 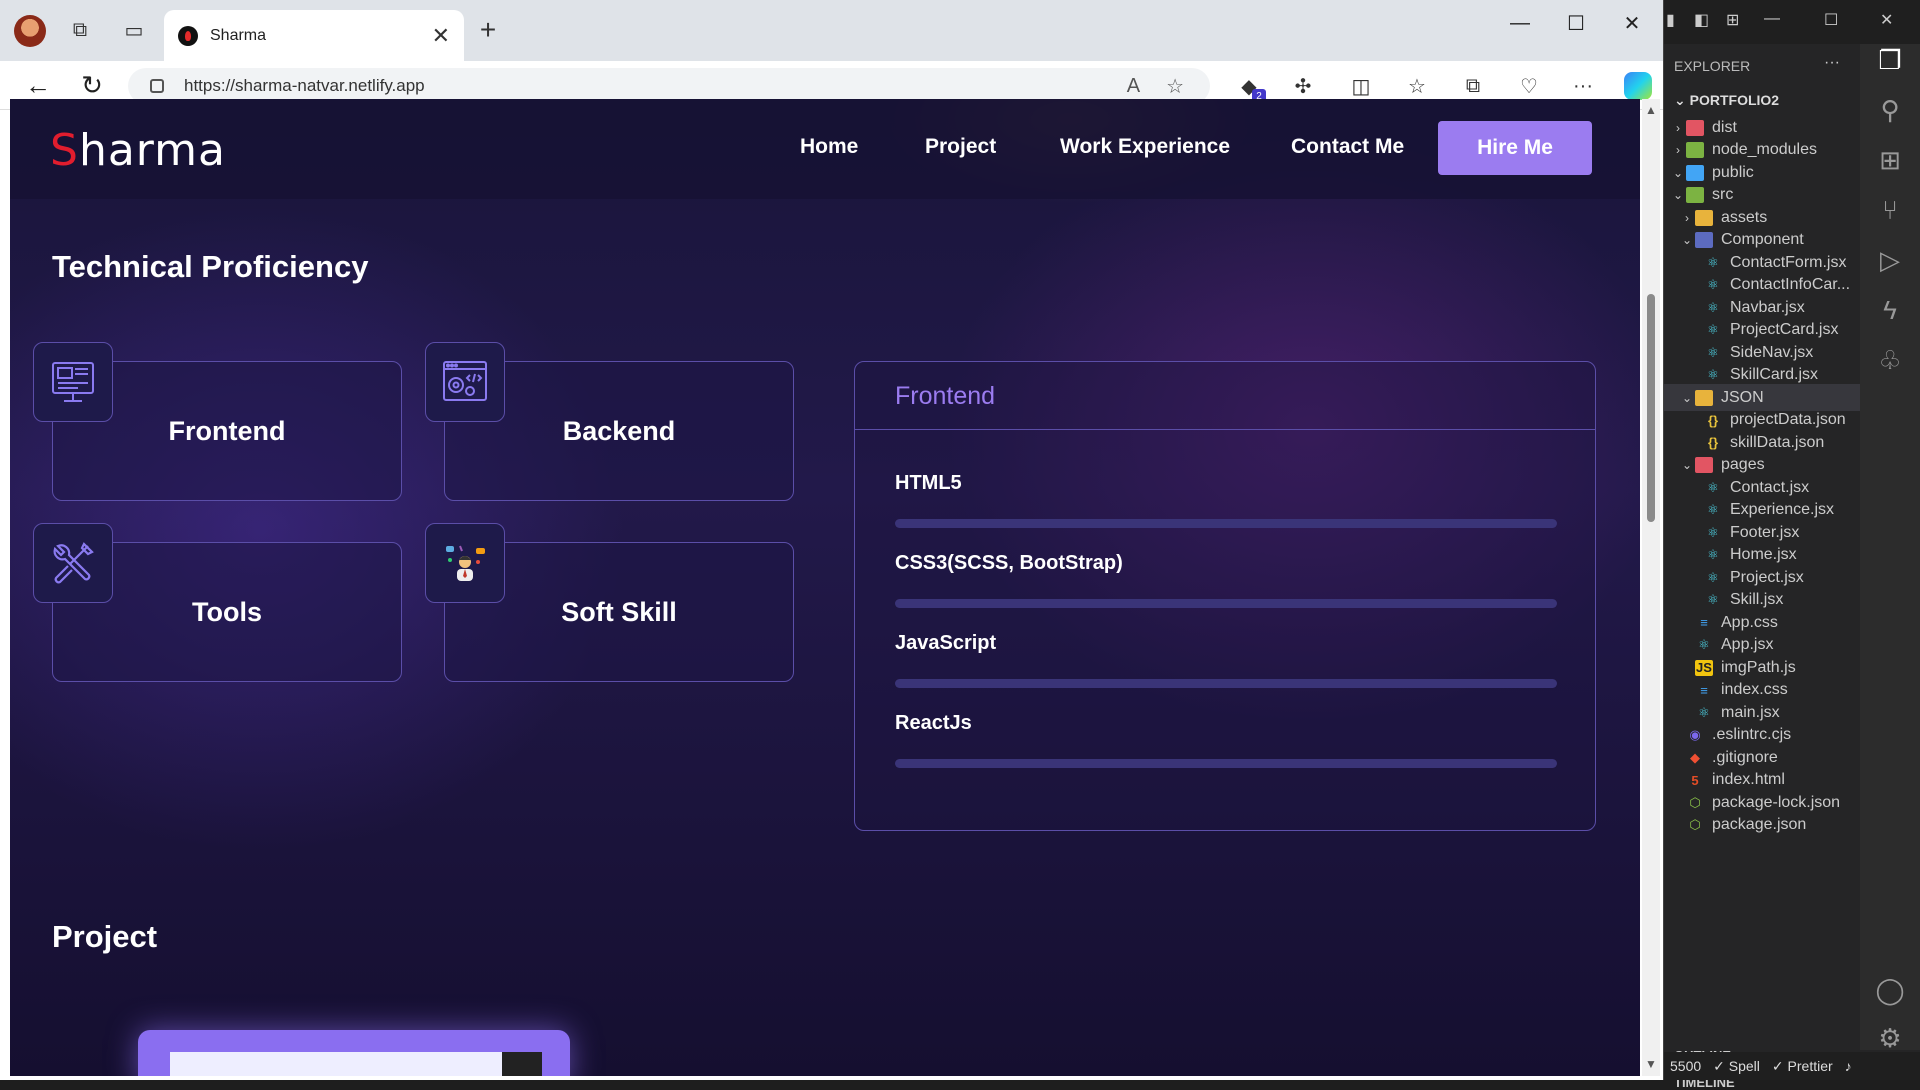 I want to click on tab-close-icon: ✕, so click(x=441, y=36).